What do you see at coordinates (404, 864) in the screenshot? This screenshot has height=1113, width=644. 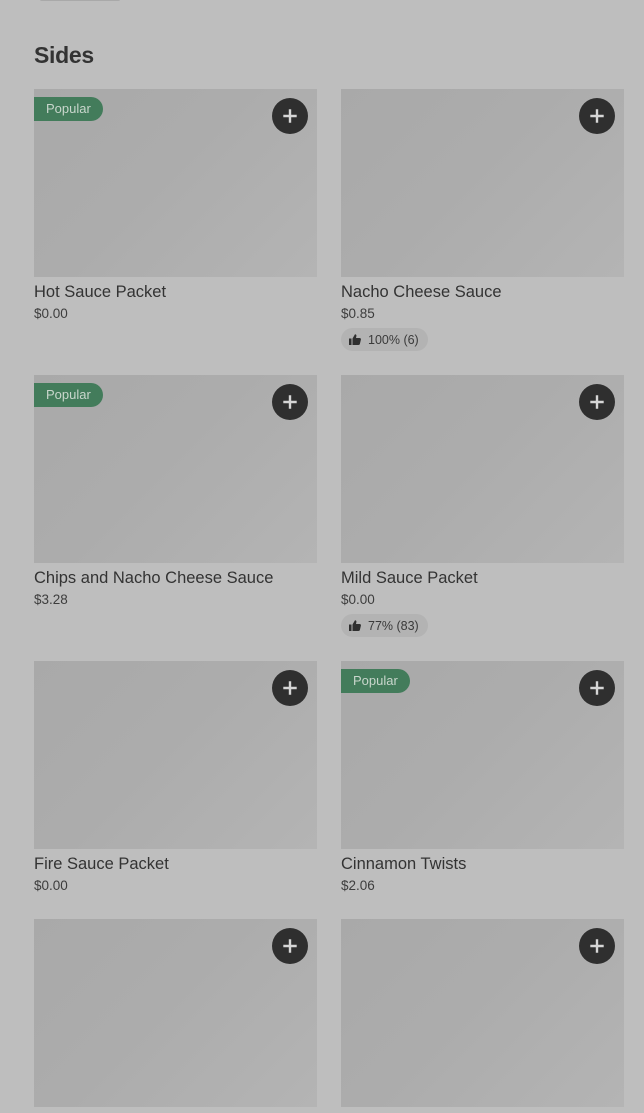 I see `item-name: Cinnamon Twists` at bounding box center [404, 864].